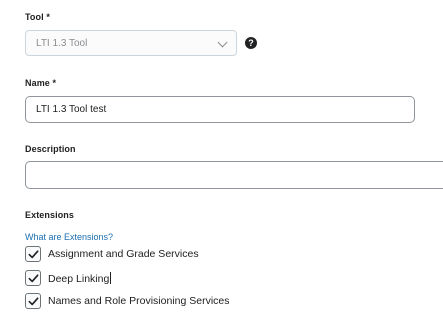  I want to click on what-are-extensions-link: What are Extensions?, so click(69, 237).